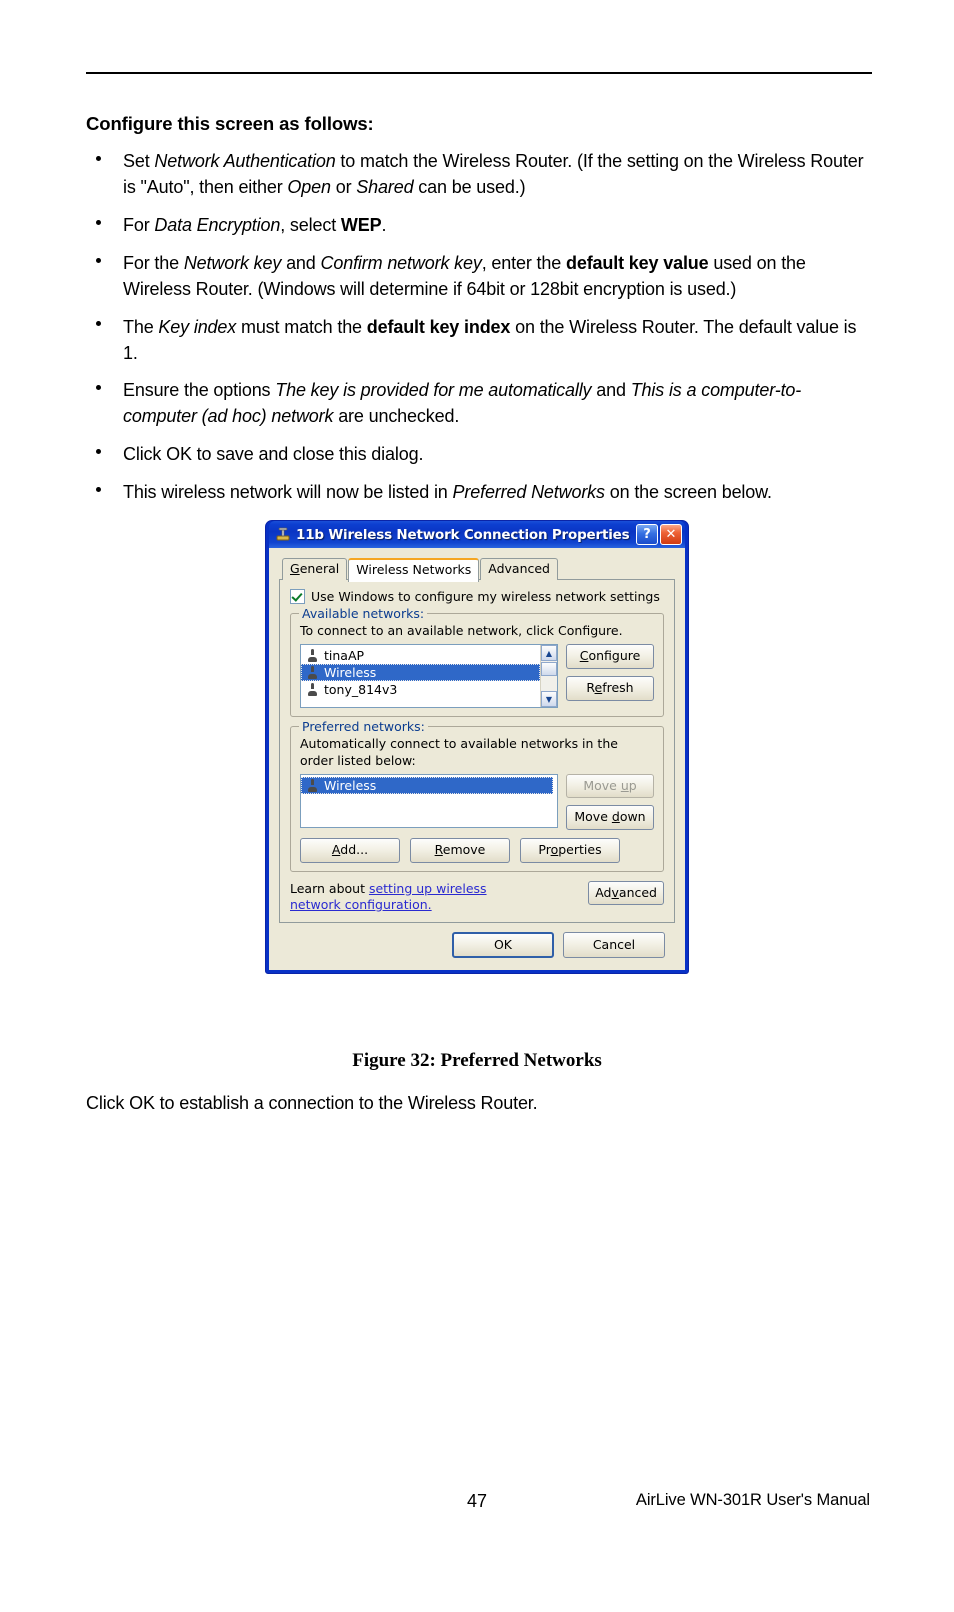  I want to click on preferred-networks-listbox: Wireless, so click(429, 800).